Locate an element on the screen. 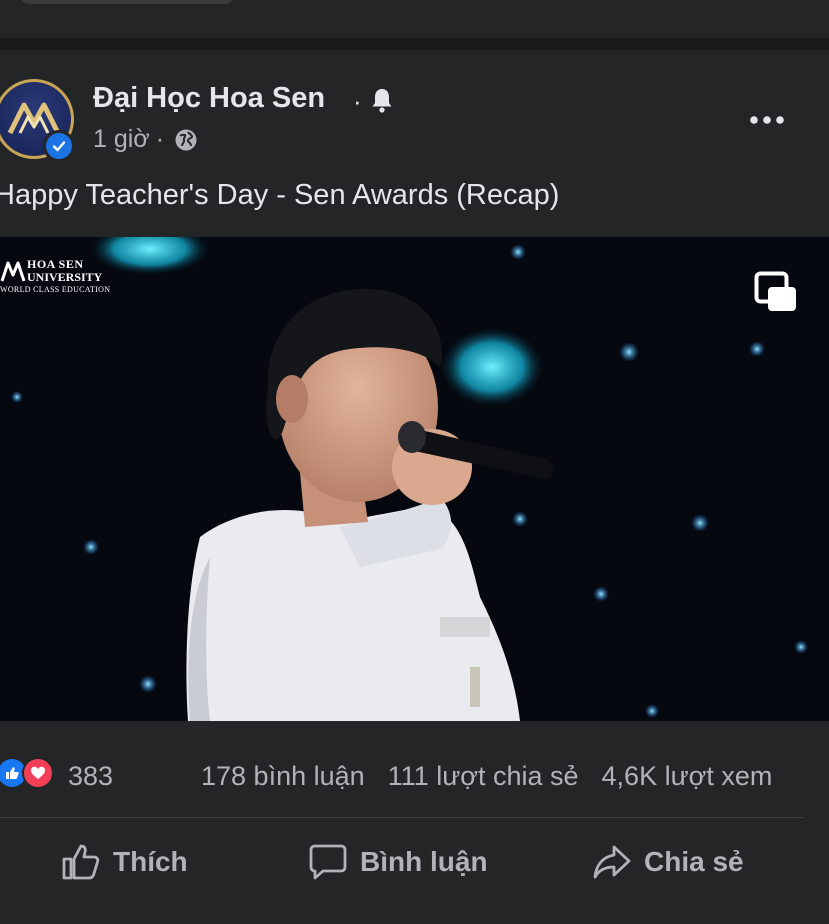 This screenshot has width=829, height=924. post-meta: 1 giờ · is located at coordinates (145, 139).